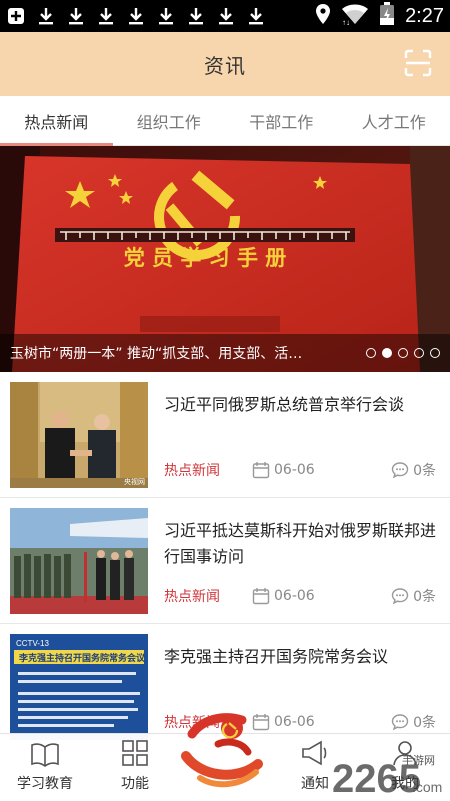 This screenshot has height=801, width=450. I want to click on nav-label: 我的, so click(405, 784).